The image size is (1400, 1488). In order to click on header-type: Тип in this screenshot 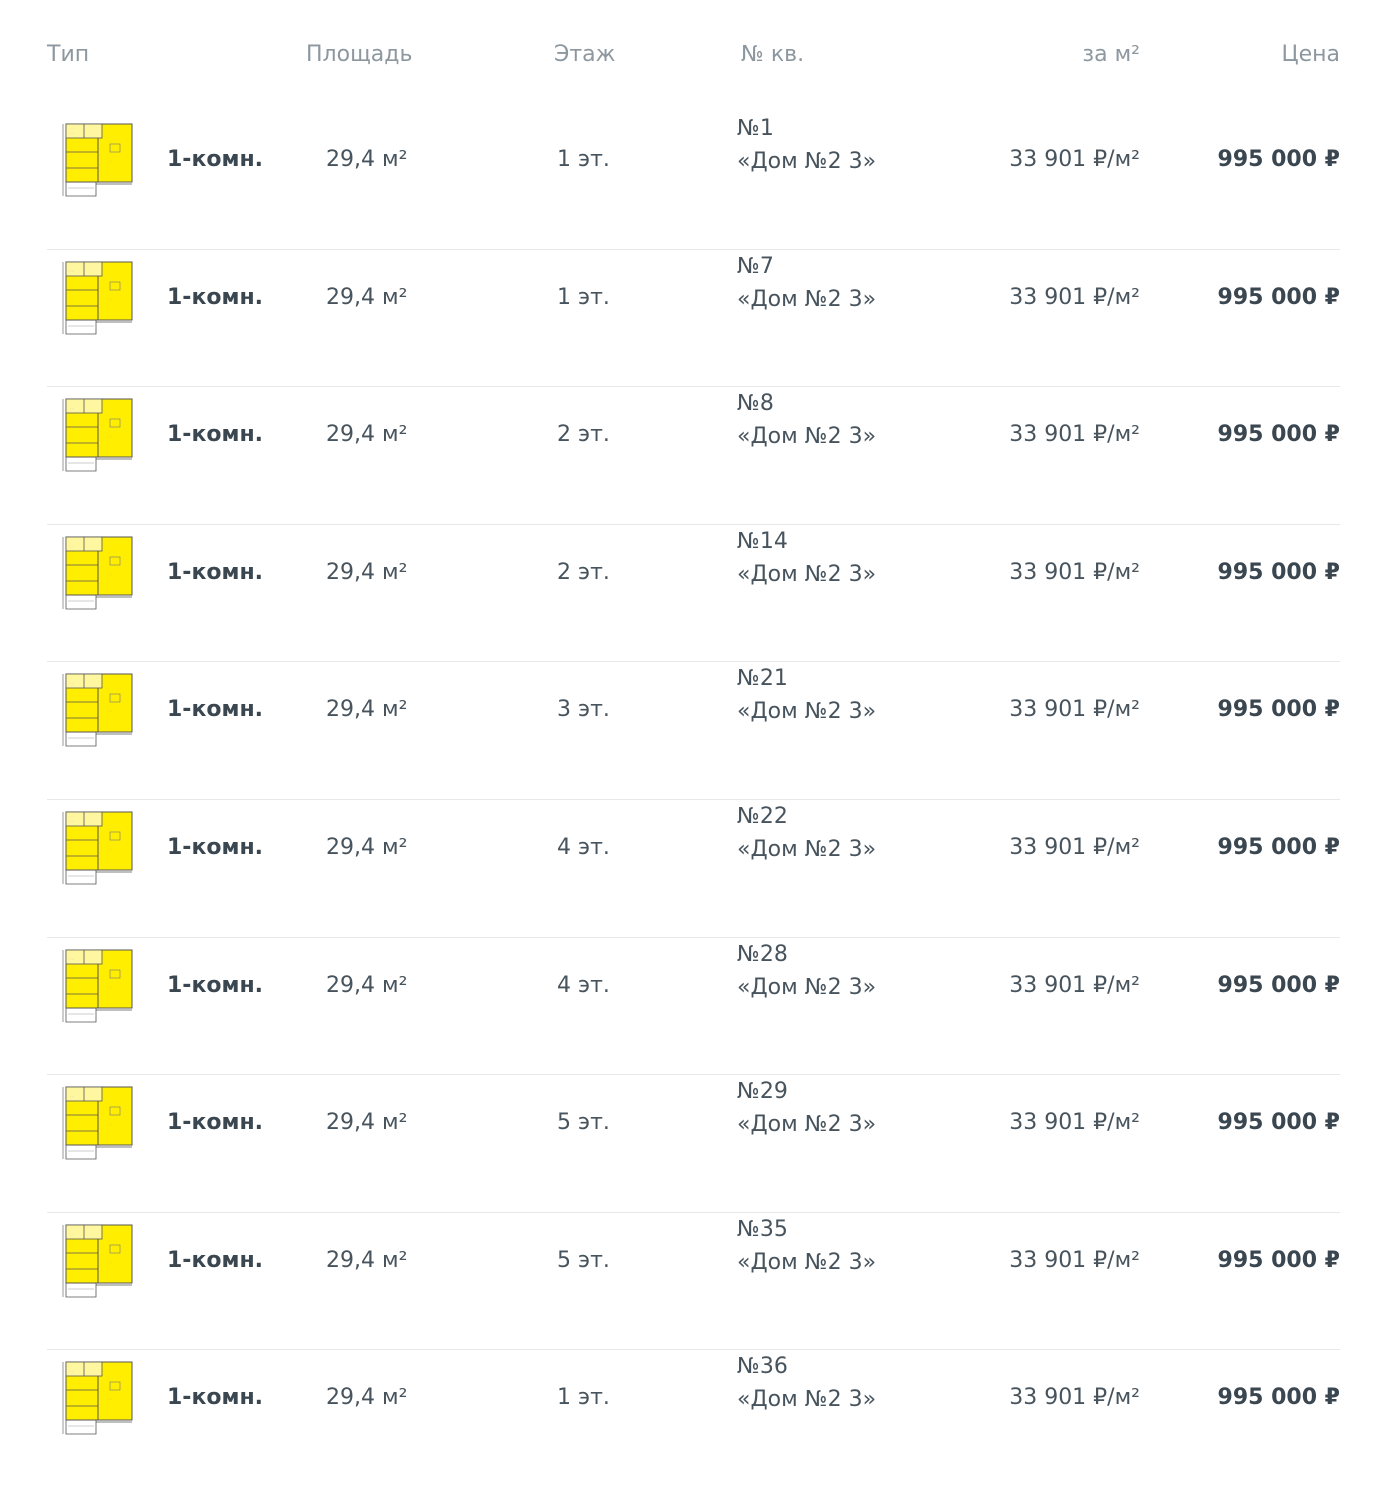, I will do `click(68, 55)`.